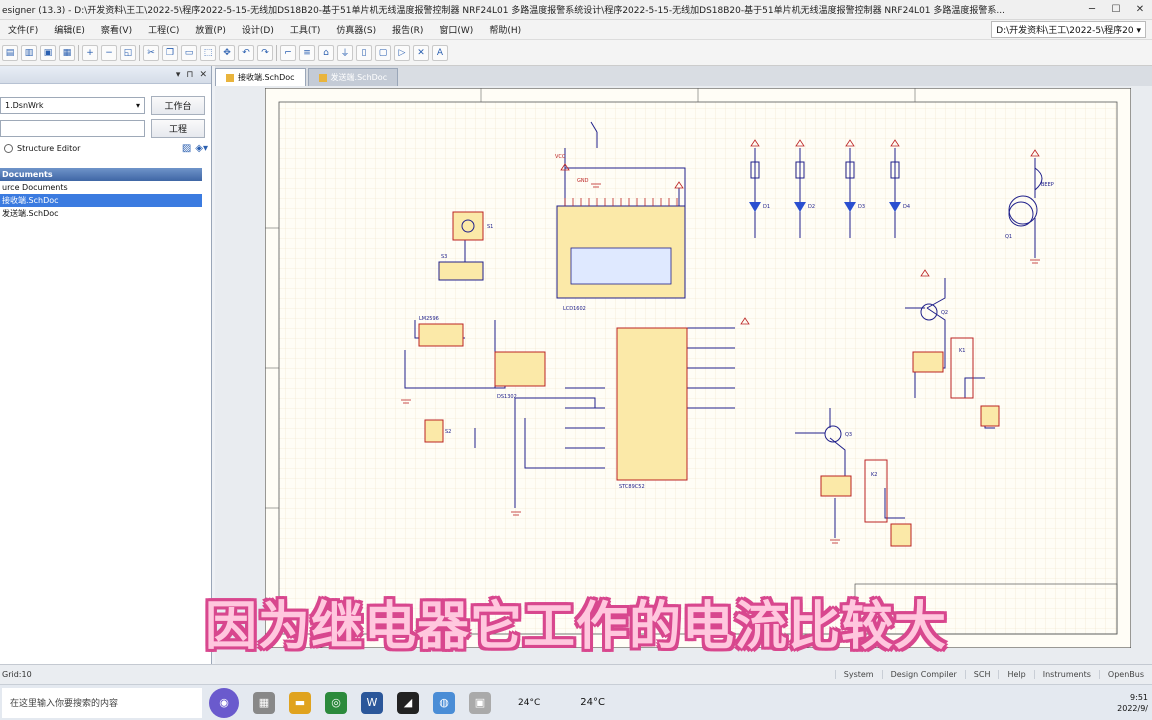  I want to click on undo-icon: ↶, so click(246, 52).